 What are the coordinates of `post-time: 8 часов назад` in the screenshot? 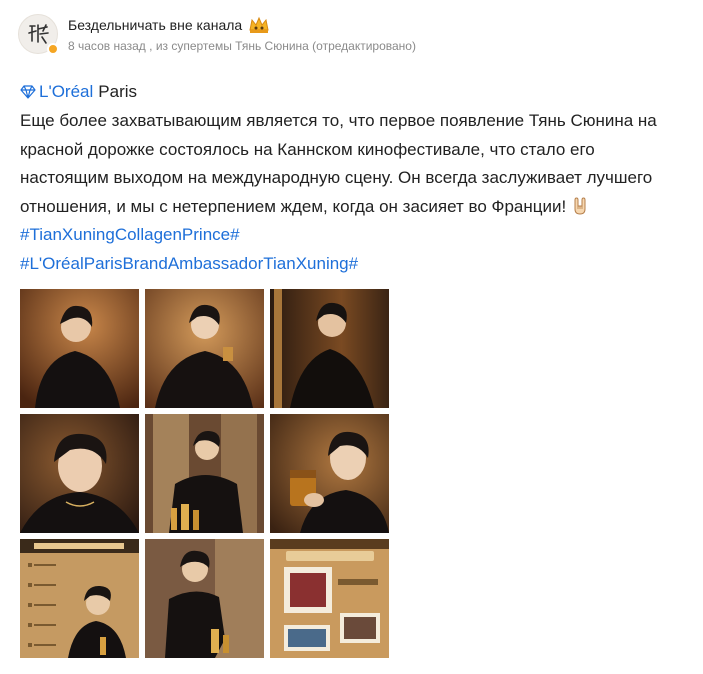 It's located at (107, 46).